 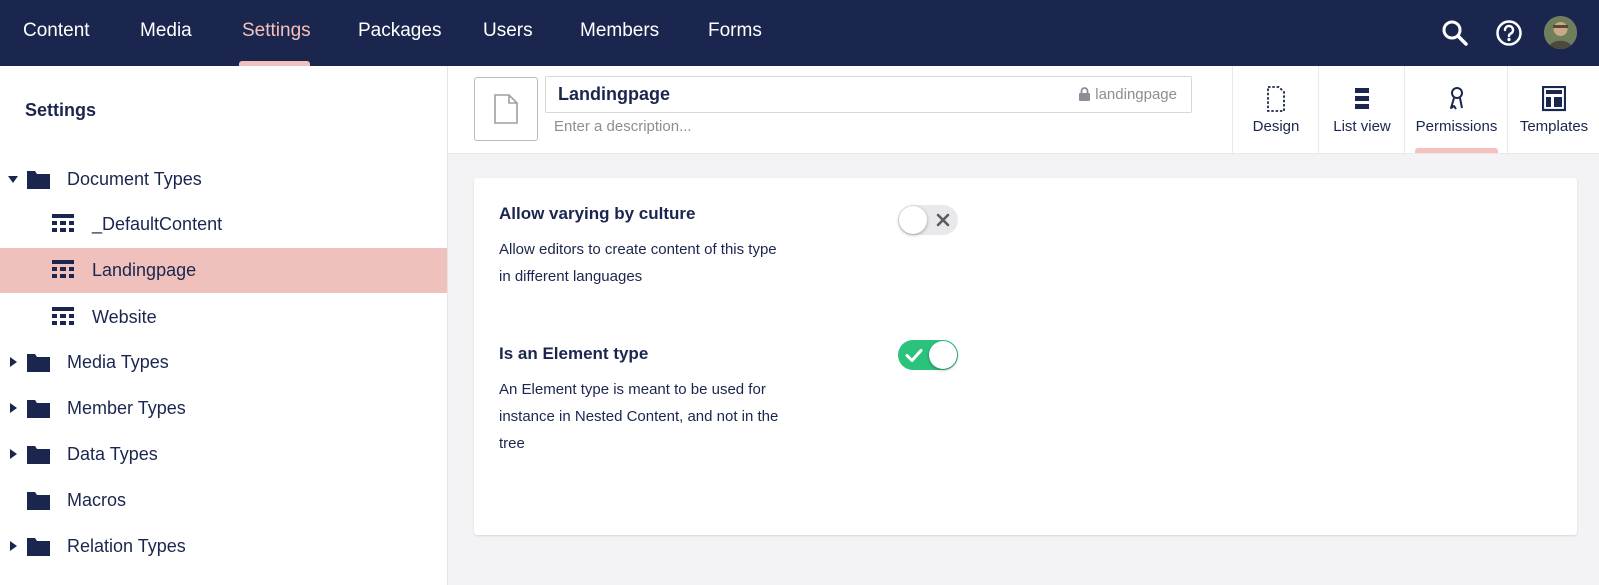 I want to click on vary-by-culture-label: Allow varying by culture, so click(x=597, y=213).